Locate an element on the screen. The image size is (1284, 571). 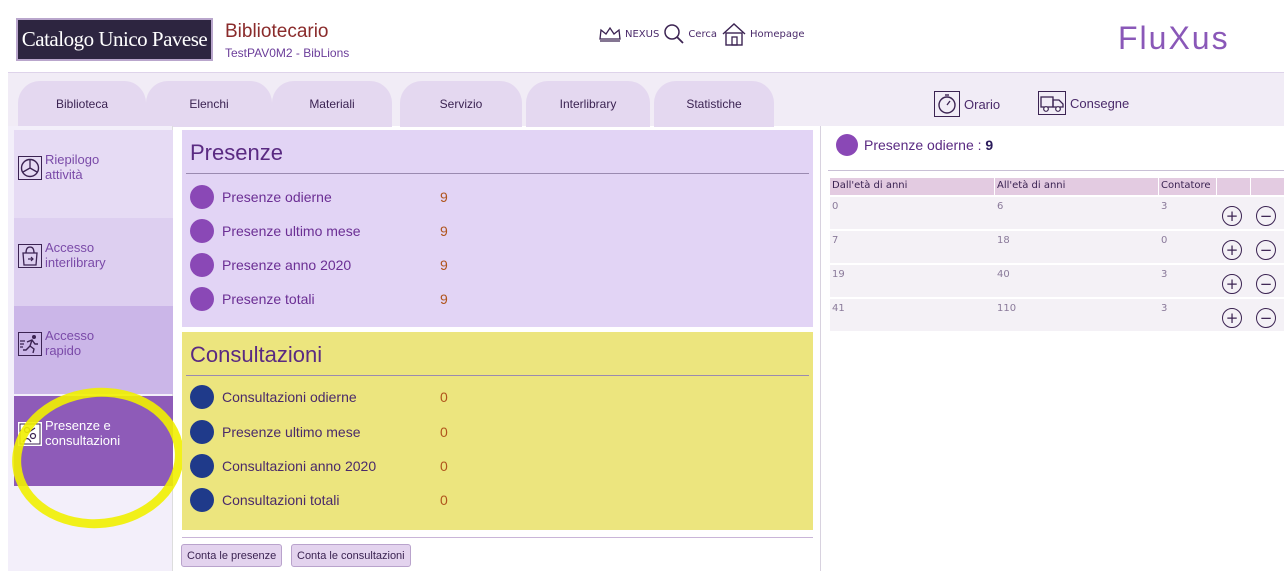
sidebar-item-label: Riepilogo attività is located at coordinates (72, 167).